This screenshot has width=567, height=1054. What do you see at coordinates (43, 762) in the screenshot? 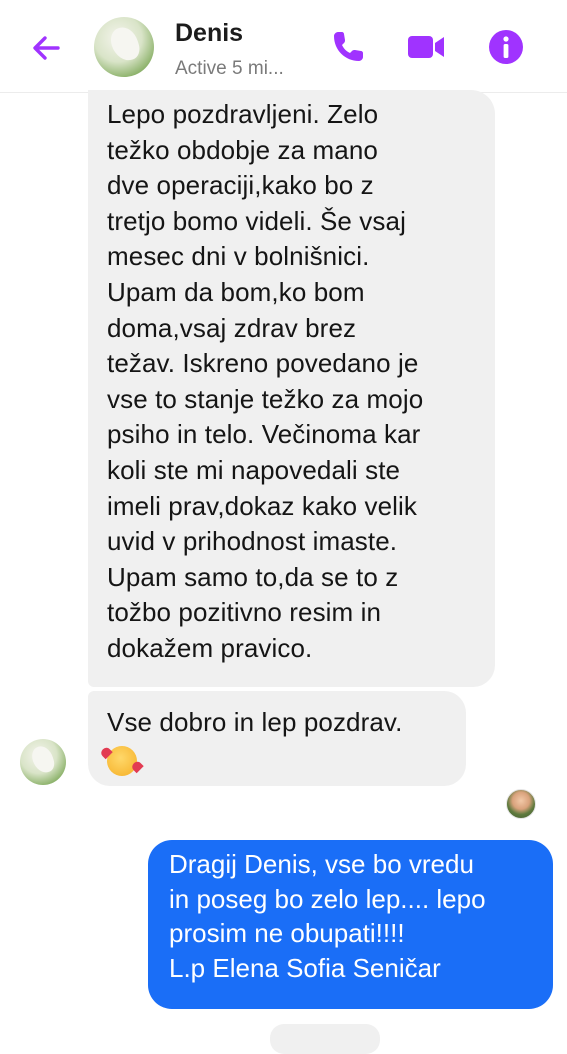
I see `sender-avatar` at bounding box center [43, 762].